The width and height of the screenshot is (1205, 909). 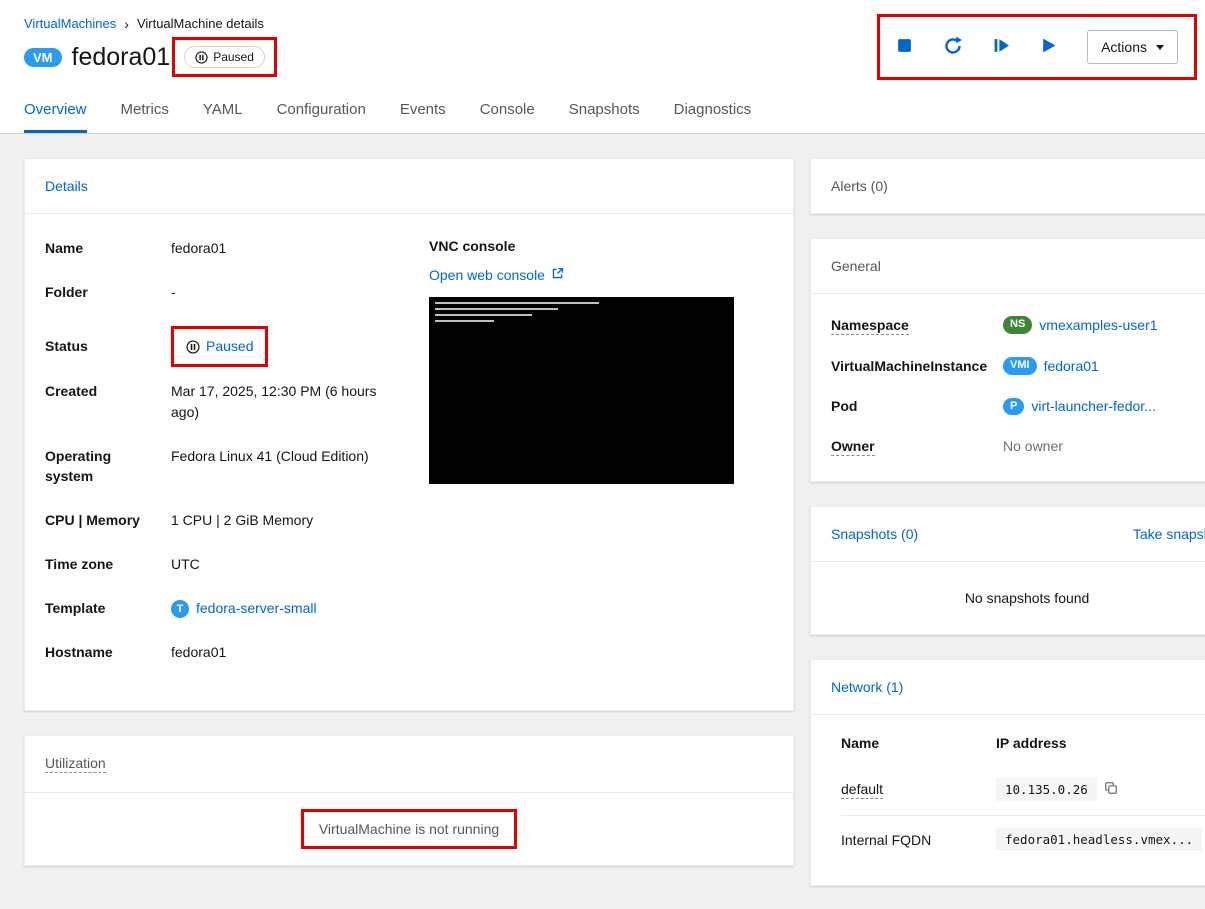 What do you see at coordinates (242, 519) in the screenshot?
I see `detail-value: 1 CPU | 2 GiB Memory` at bounding box center [242, 519].